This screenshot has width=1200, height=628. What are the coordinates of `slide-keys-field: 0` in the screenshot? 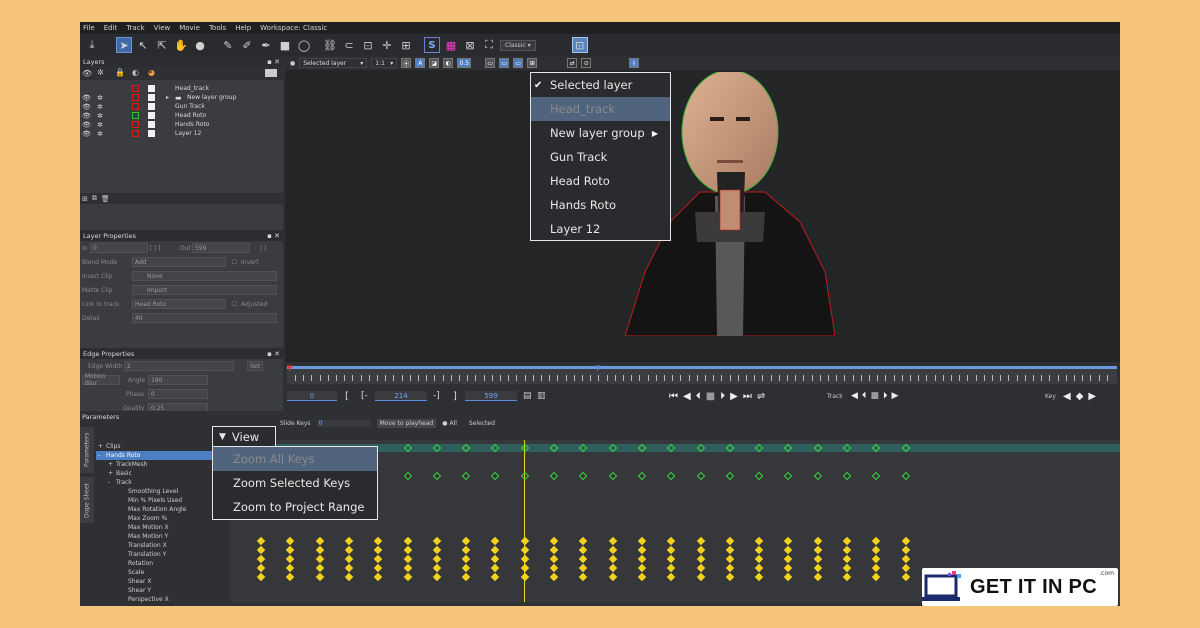 It's located at (343, 423).